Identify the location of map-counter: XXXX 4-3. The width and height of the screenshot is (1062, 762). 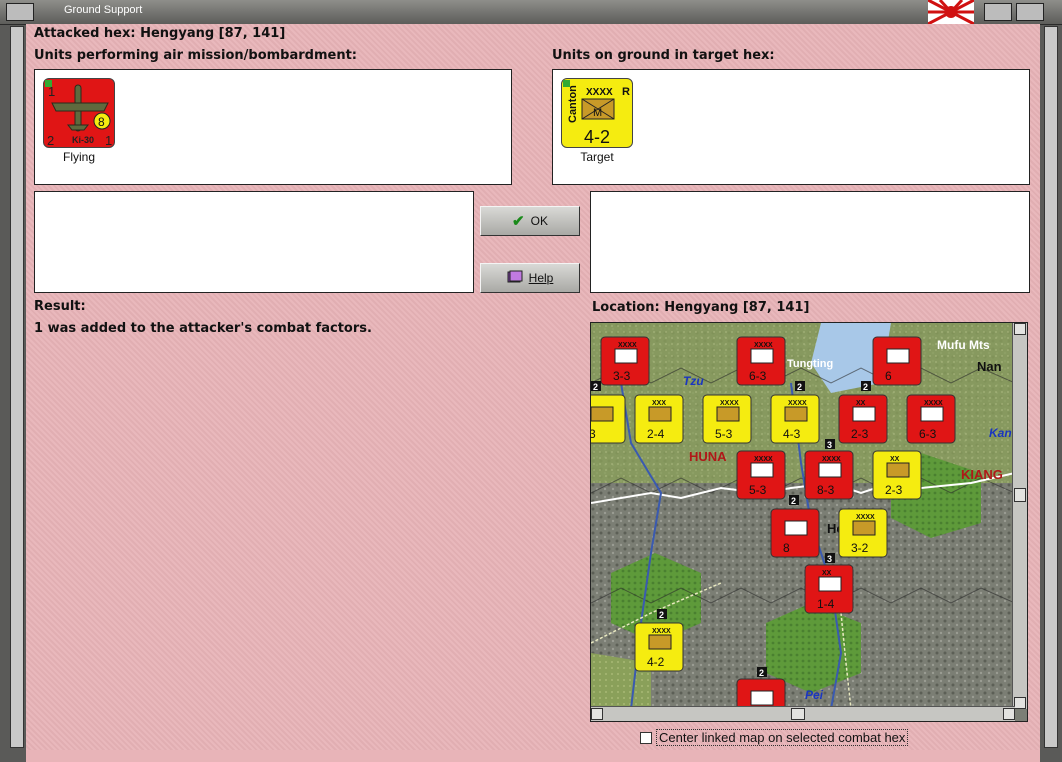
(795, 419).